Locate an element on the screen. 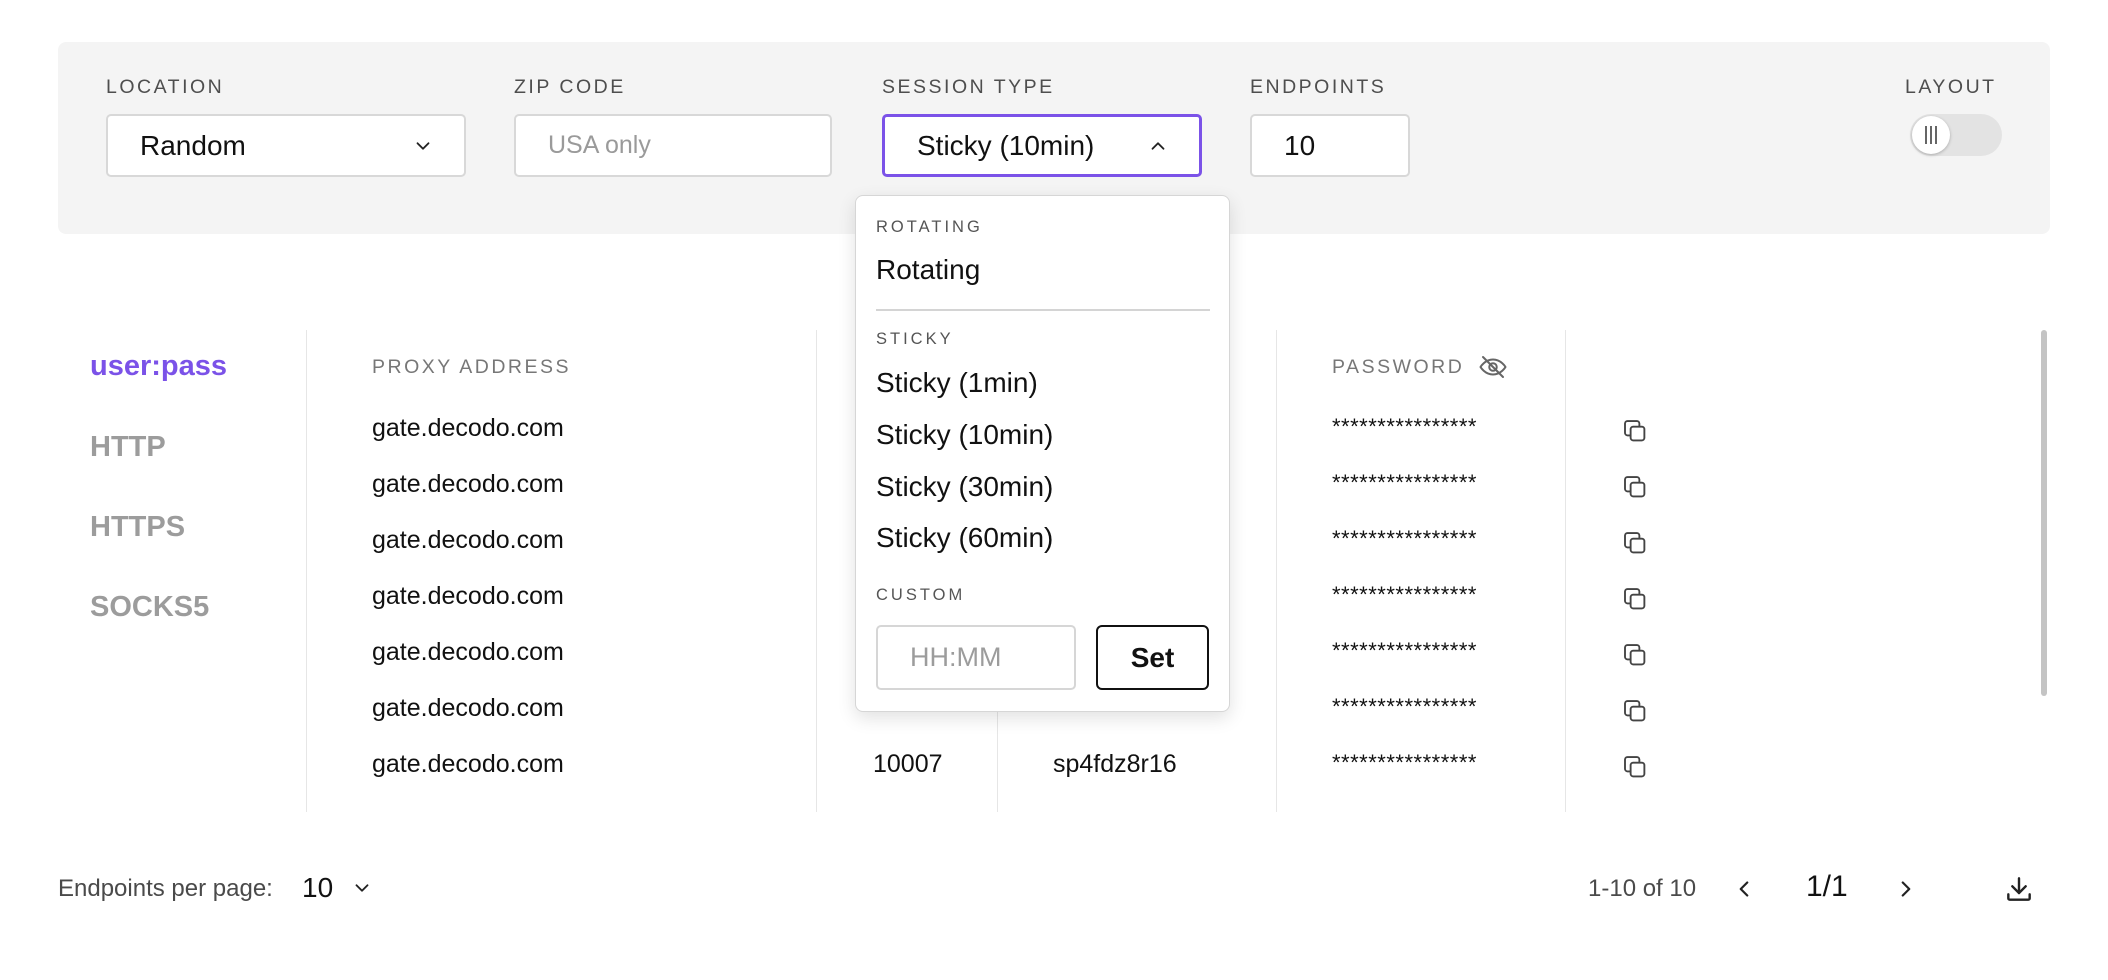  password-header: PASSWORD is located at coordinates (1398, 367).